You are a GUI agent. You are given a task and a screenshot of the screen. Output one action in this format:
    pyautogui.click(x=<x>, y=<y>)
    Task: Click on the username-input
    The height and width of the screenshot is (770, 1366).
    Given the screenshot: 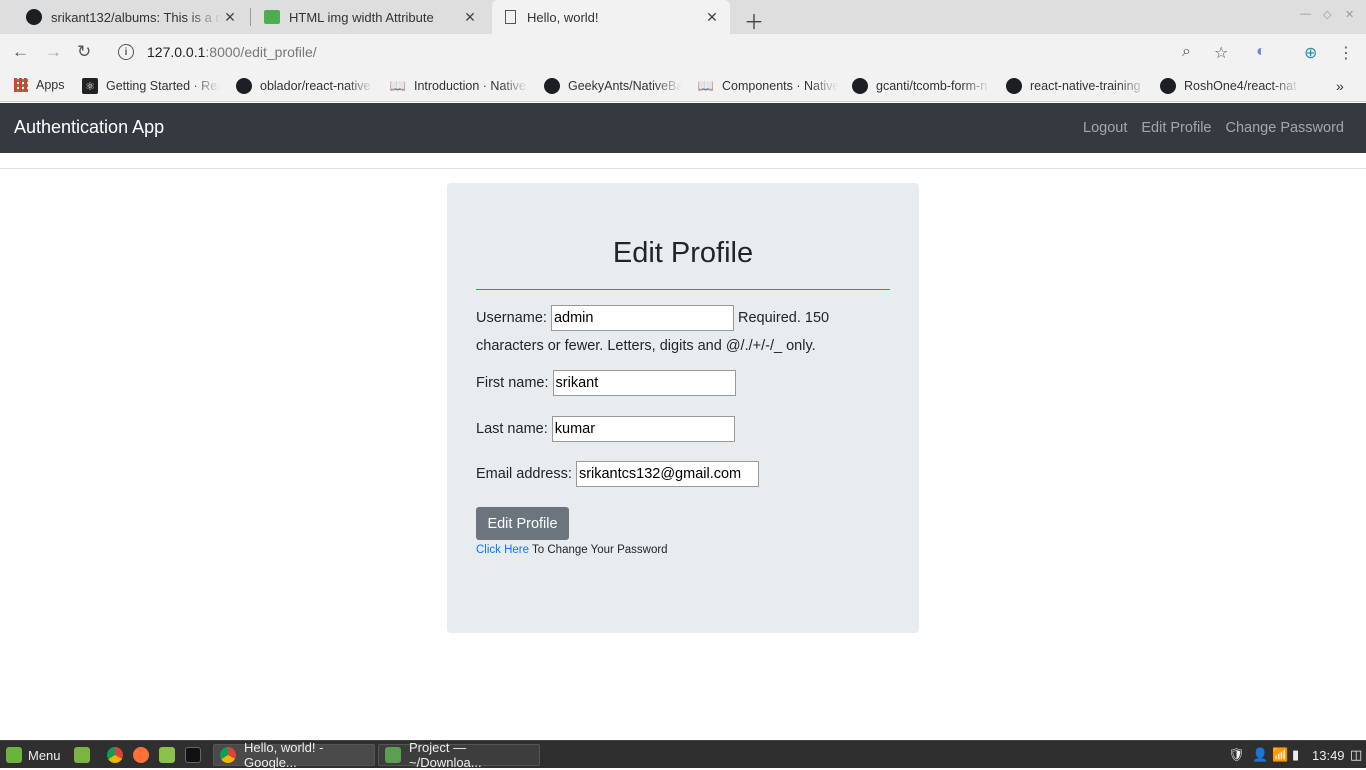 What is the action you would take?
    pyautogui.click(x=642, y=318)
    